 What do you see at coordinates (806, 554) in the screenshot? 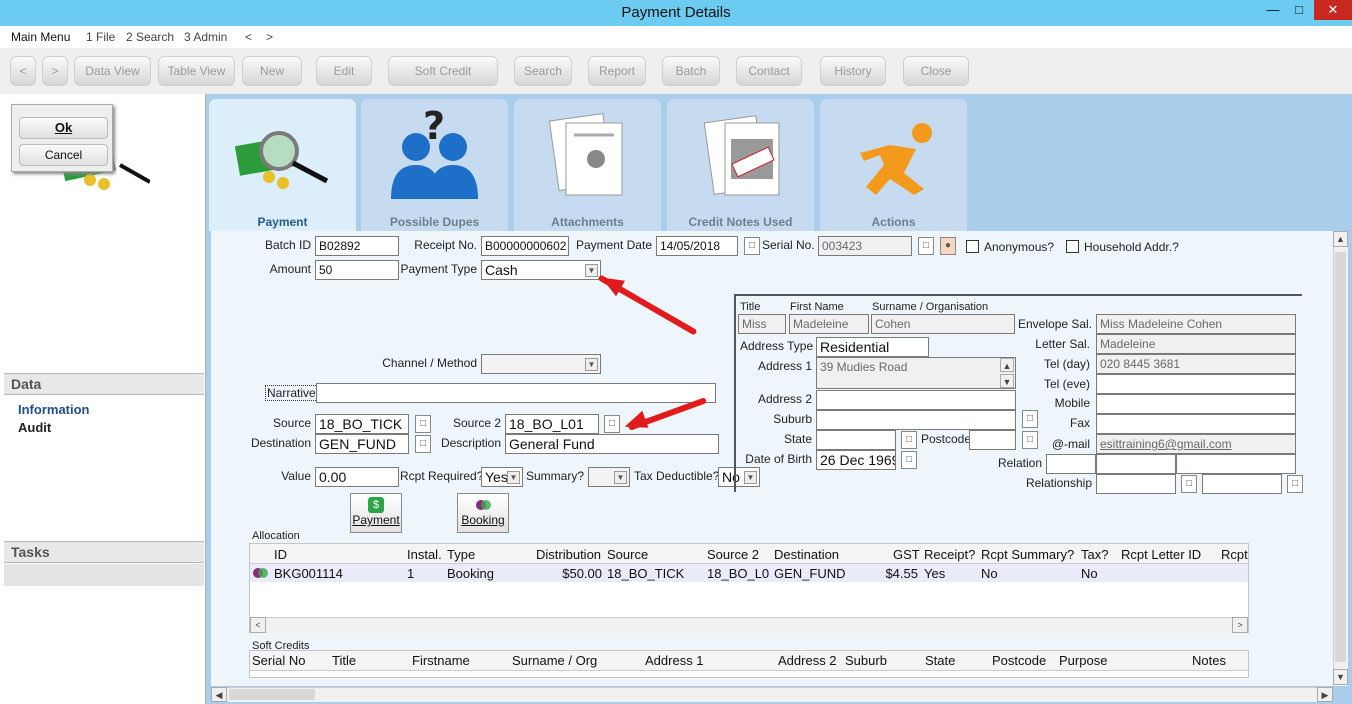
I see `col-destination: Destination` at bounding box center [806, 554].